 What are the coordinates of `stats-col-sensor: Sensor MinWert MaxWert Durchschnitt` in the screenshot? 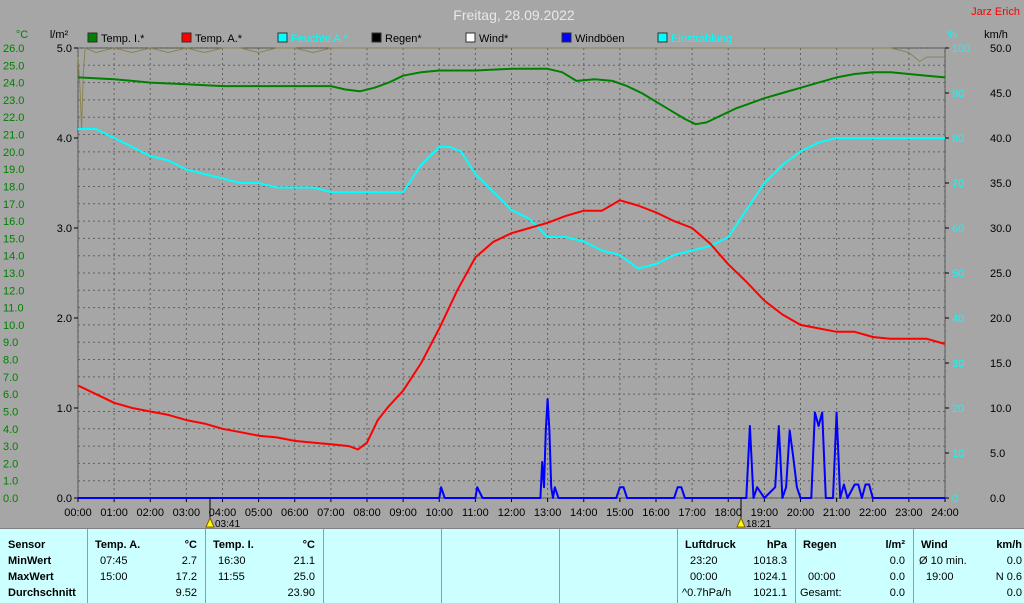 It's located at (44, 566).